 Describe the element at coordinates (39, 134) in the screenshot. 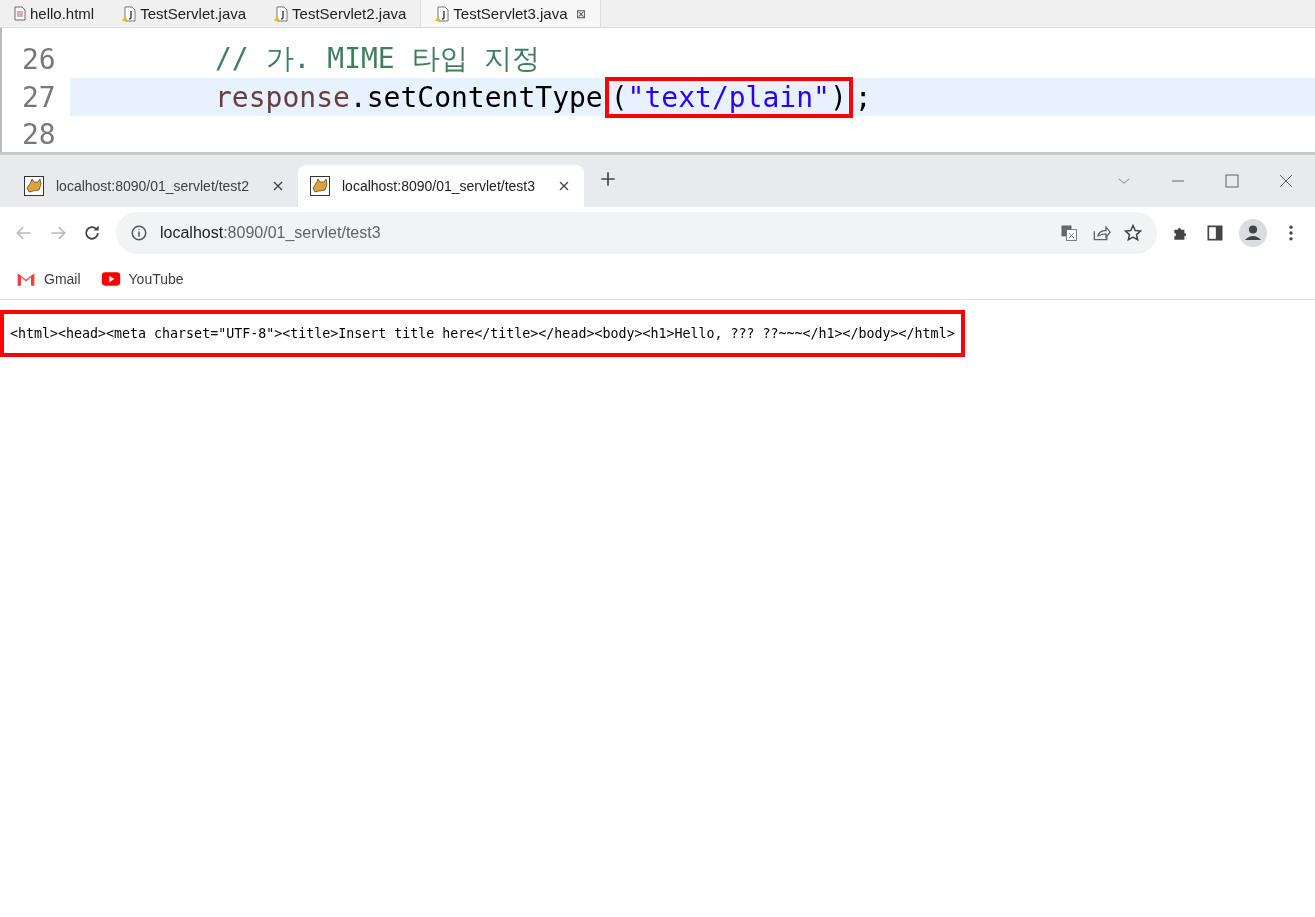

I see `line-number: 28` at that location.